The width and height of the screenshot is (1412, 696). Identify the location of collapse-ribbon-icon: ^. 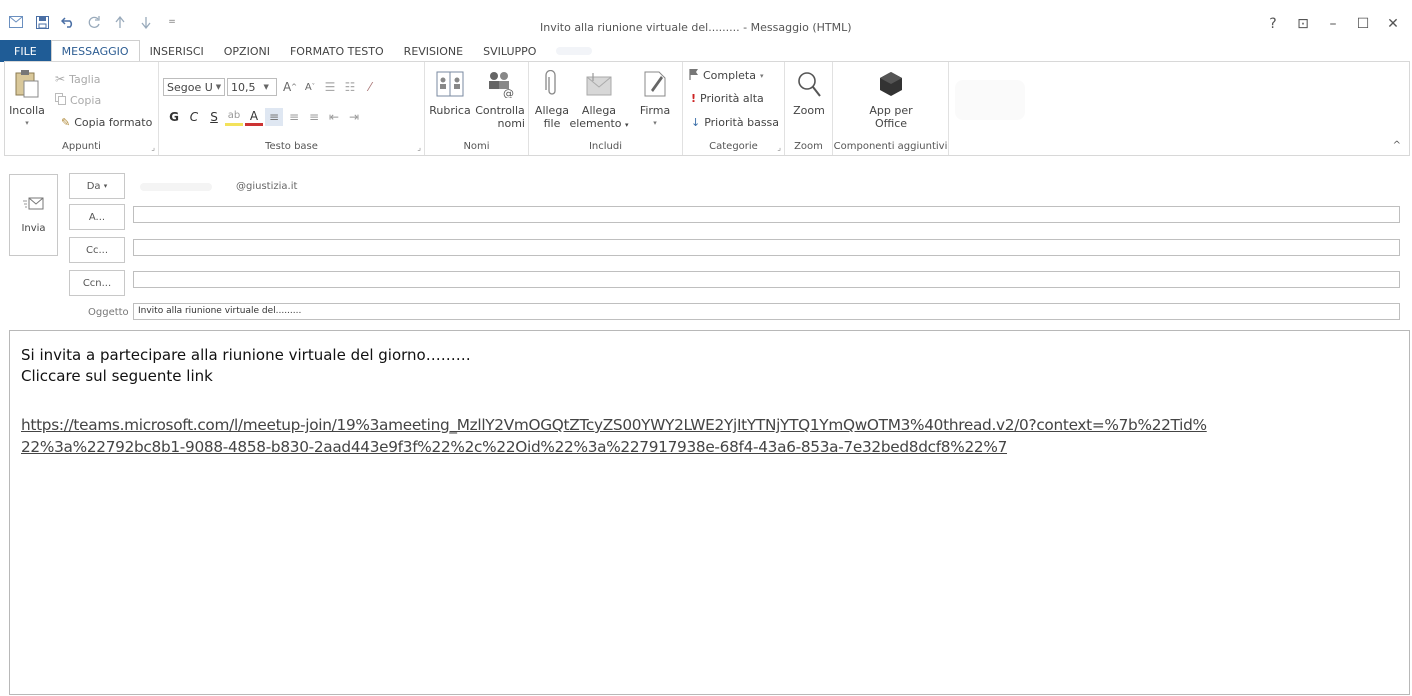
(1397, 145).